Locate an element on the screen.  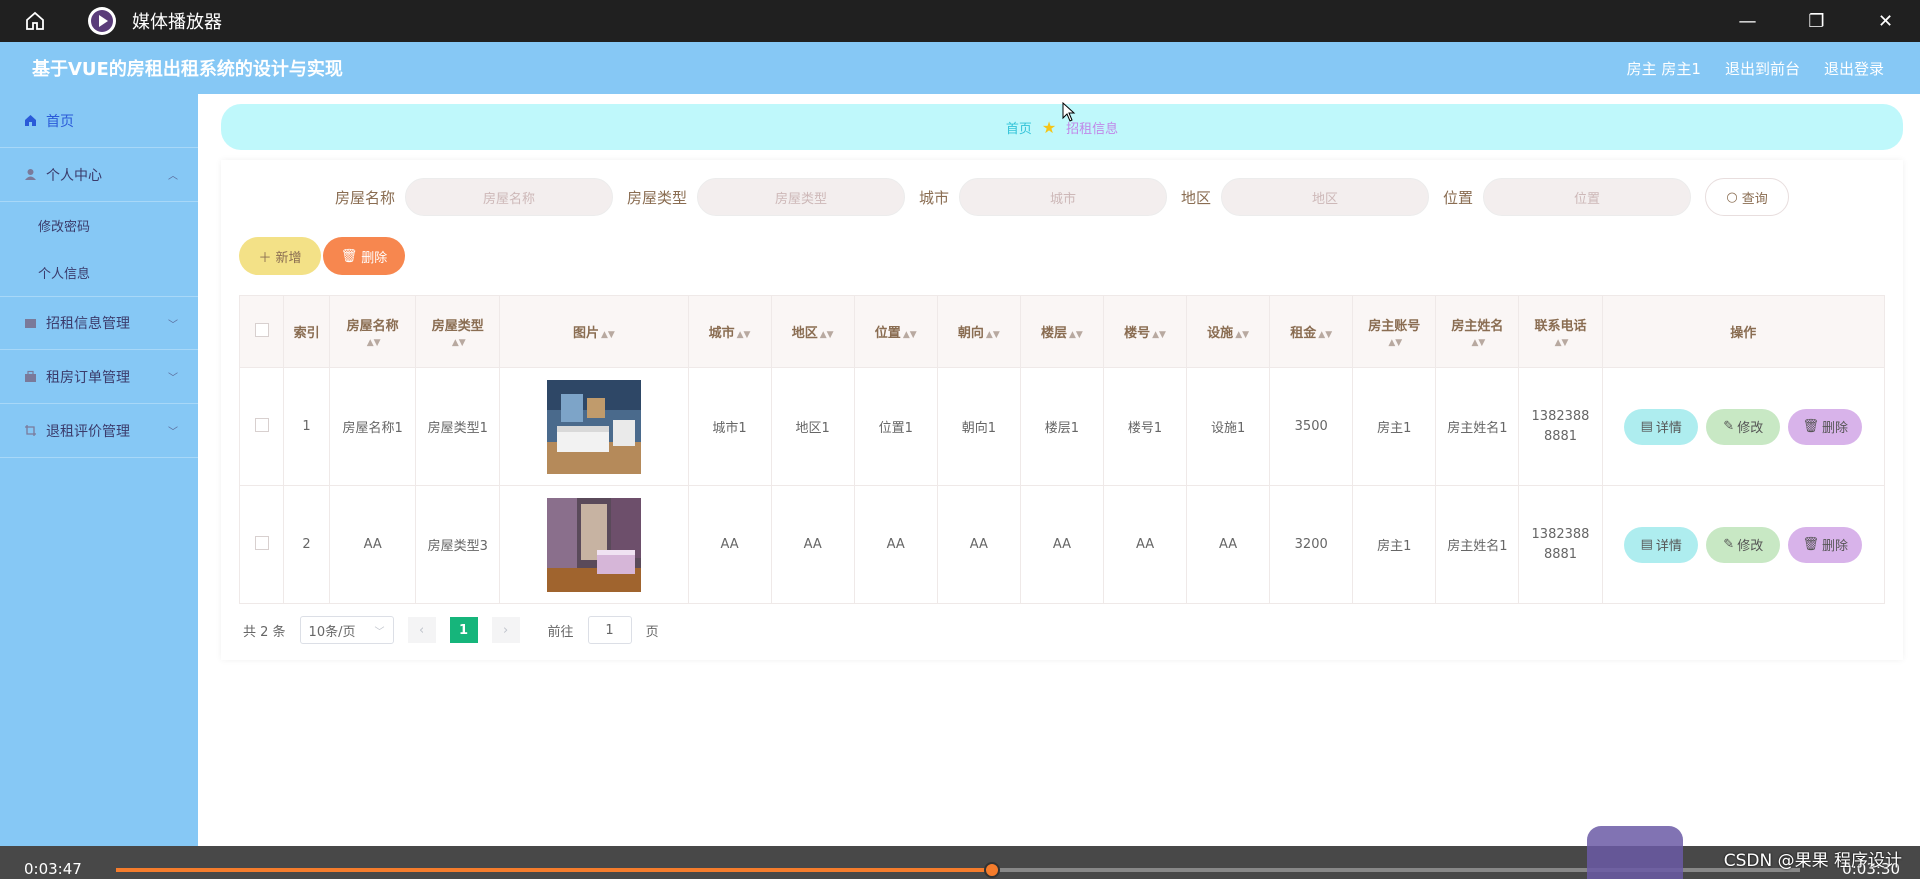
city-input: 城市 is located at coordinates (1063, 197).